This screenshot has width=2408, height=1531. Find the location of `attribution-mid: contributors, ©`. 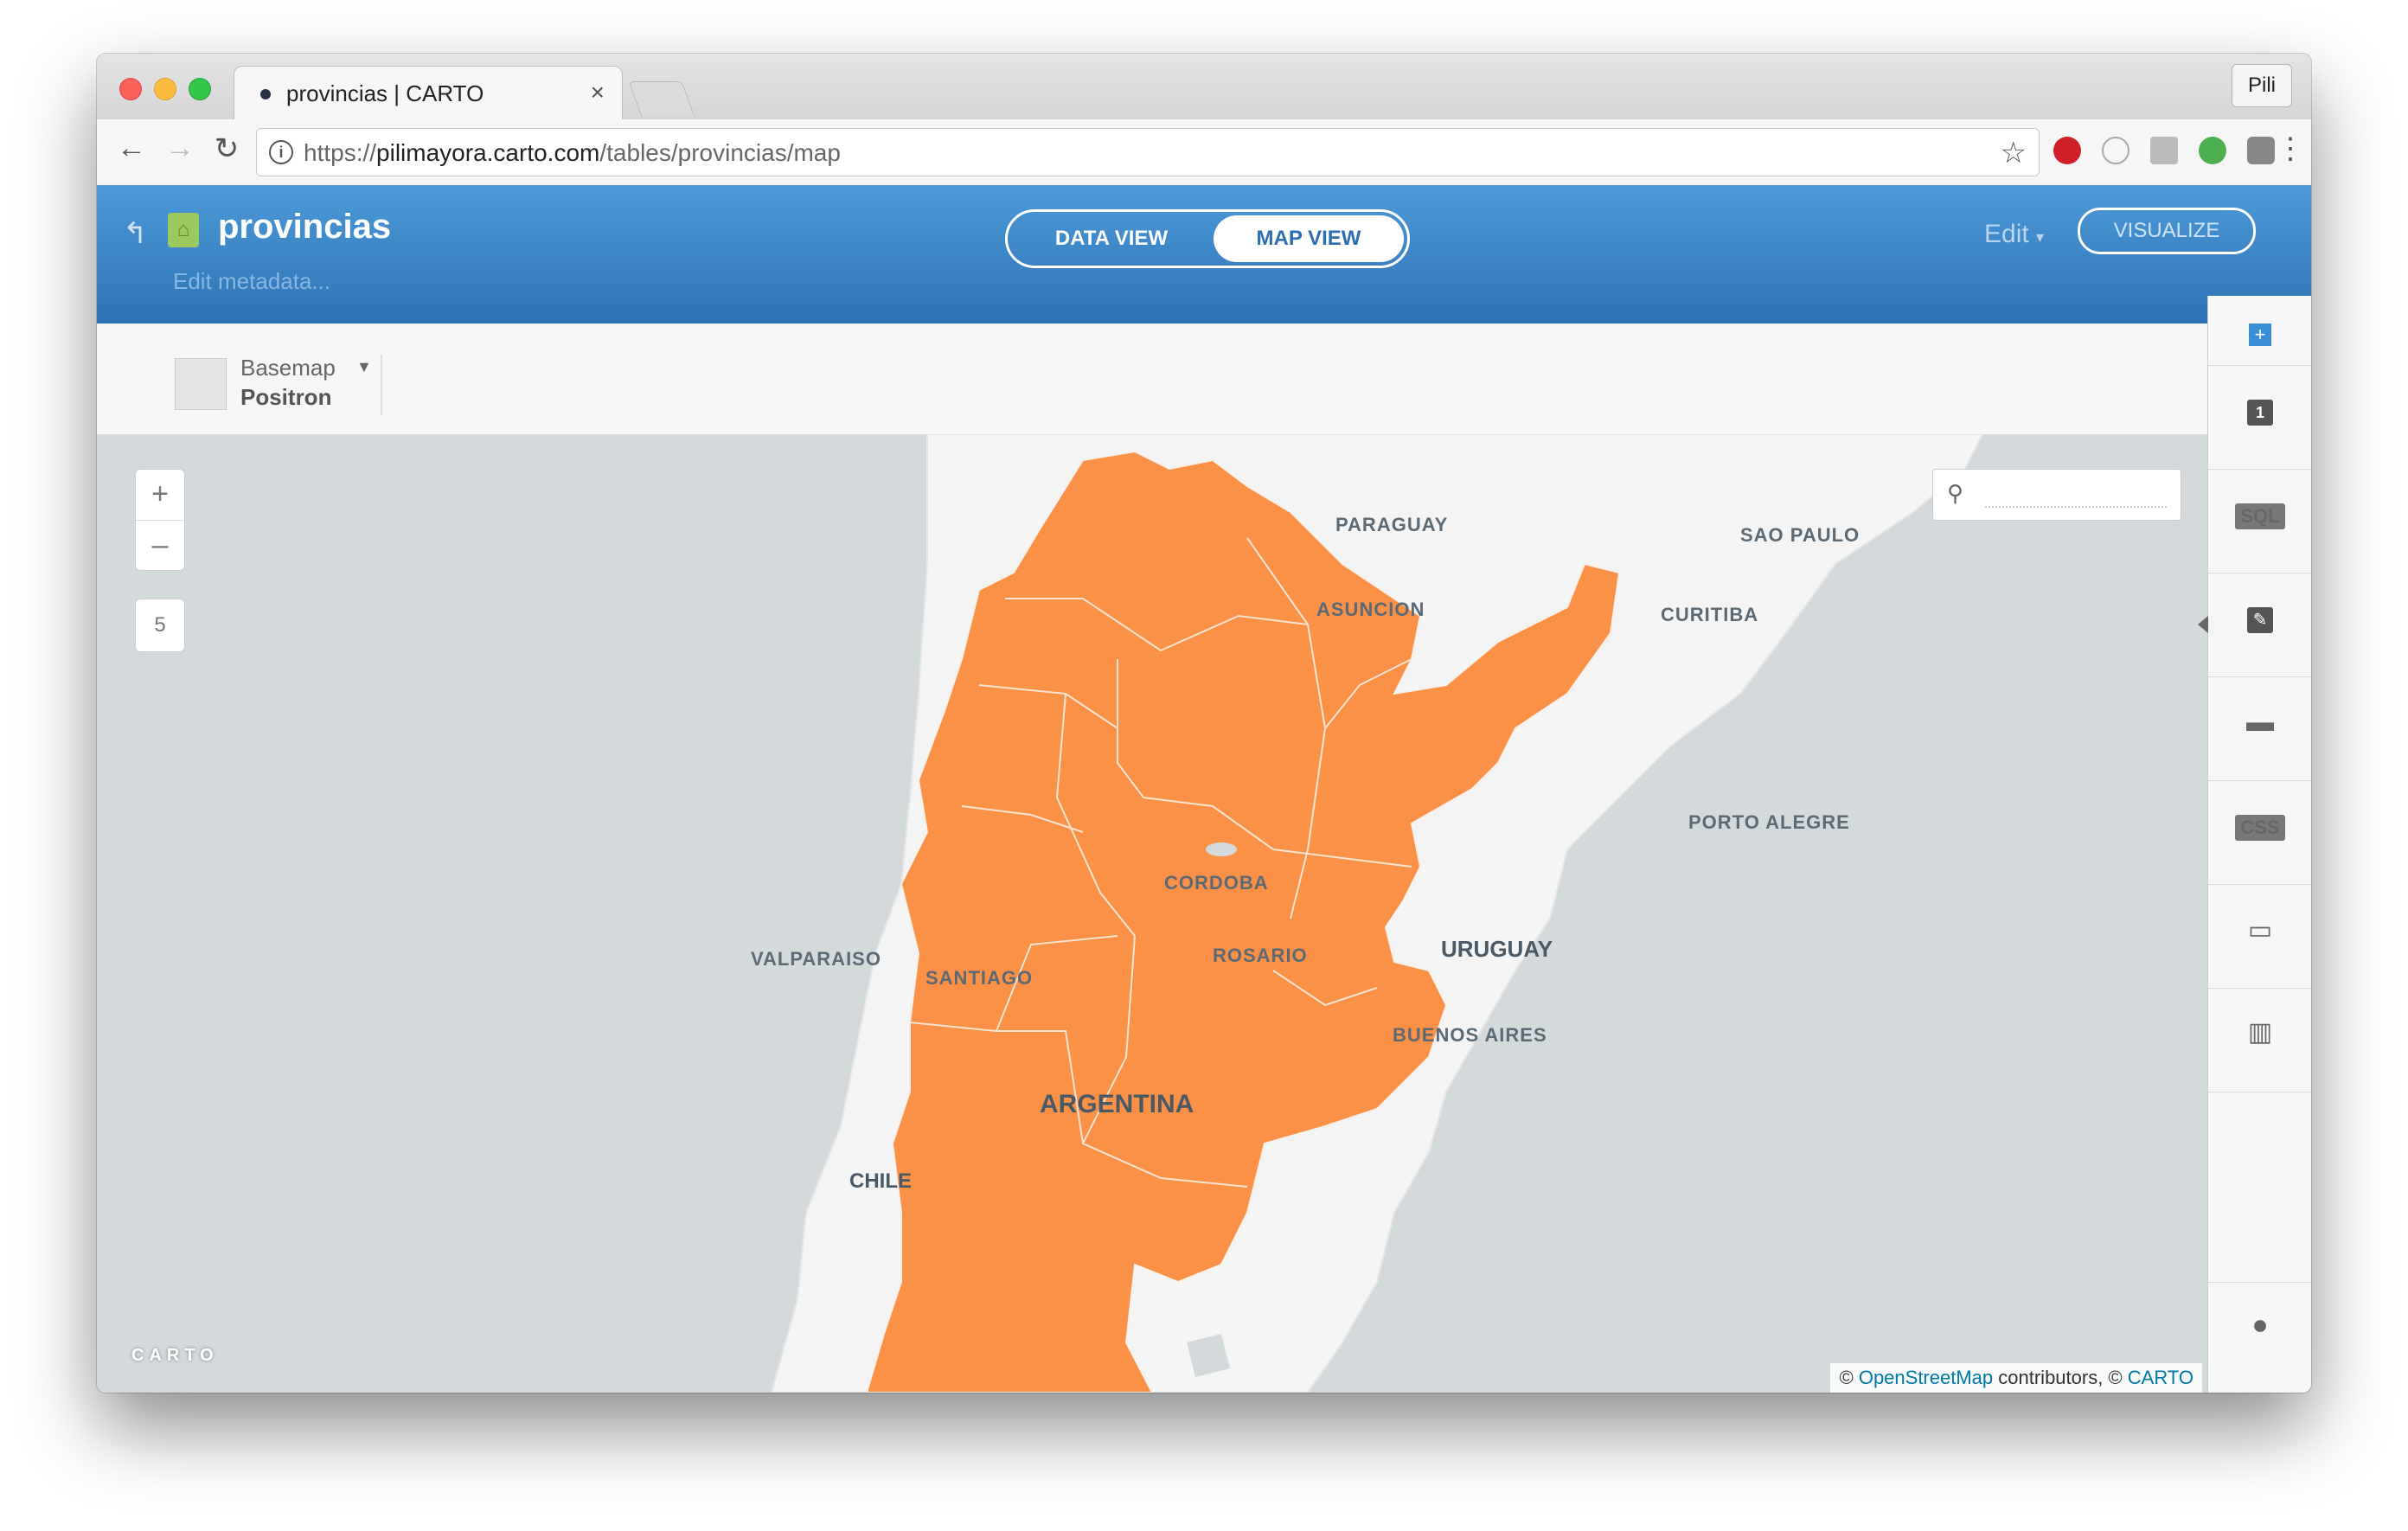

attribution-mid: contributors, © is located at coordinates (2060, 1377).